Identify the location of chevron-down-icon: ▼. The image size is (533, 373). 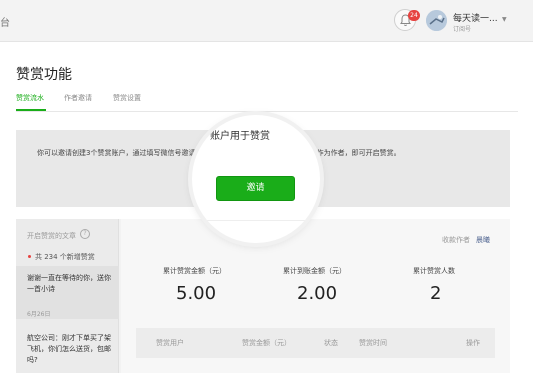
(504, 19).